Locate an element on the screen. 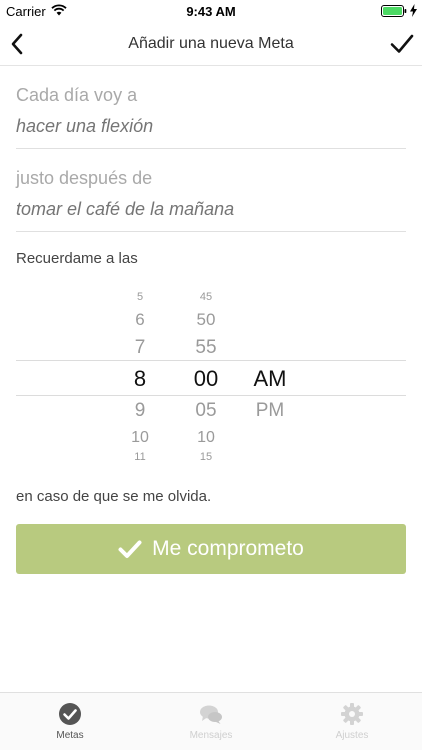 This screenshot has height=750, width=422. picker-selection-bottom-line is located at coordinates (211, 395).